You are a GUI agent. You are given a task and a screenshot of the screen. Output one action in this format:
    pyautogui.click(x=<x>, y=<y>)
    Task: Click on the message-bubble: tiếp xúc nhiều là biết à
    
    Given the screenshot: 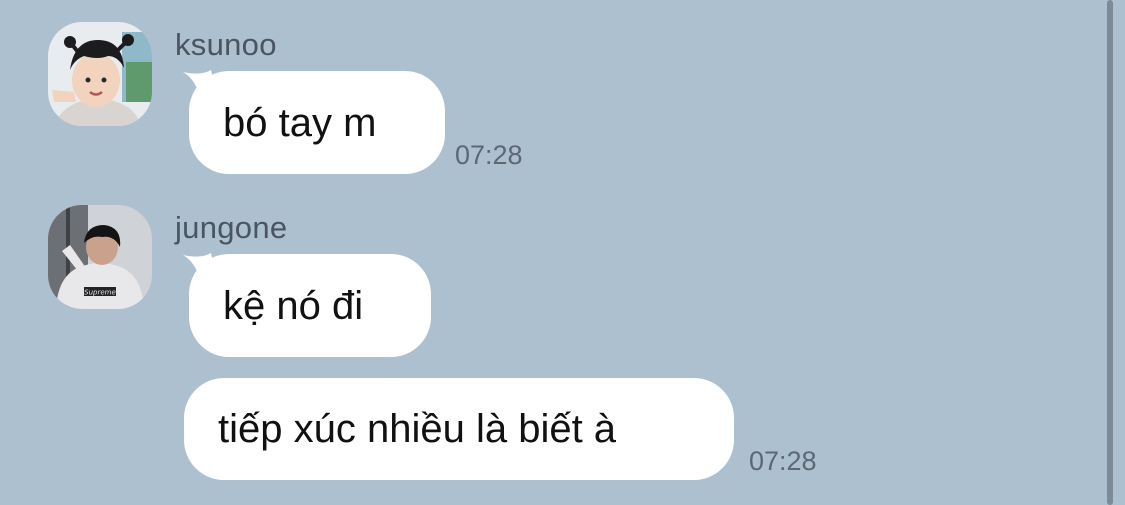 What is the action you would take?
    pyautogui.click(x=459, y=429)
    